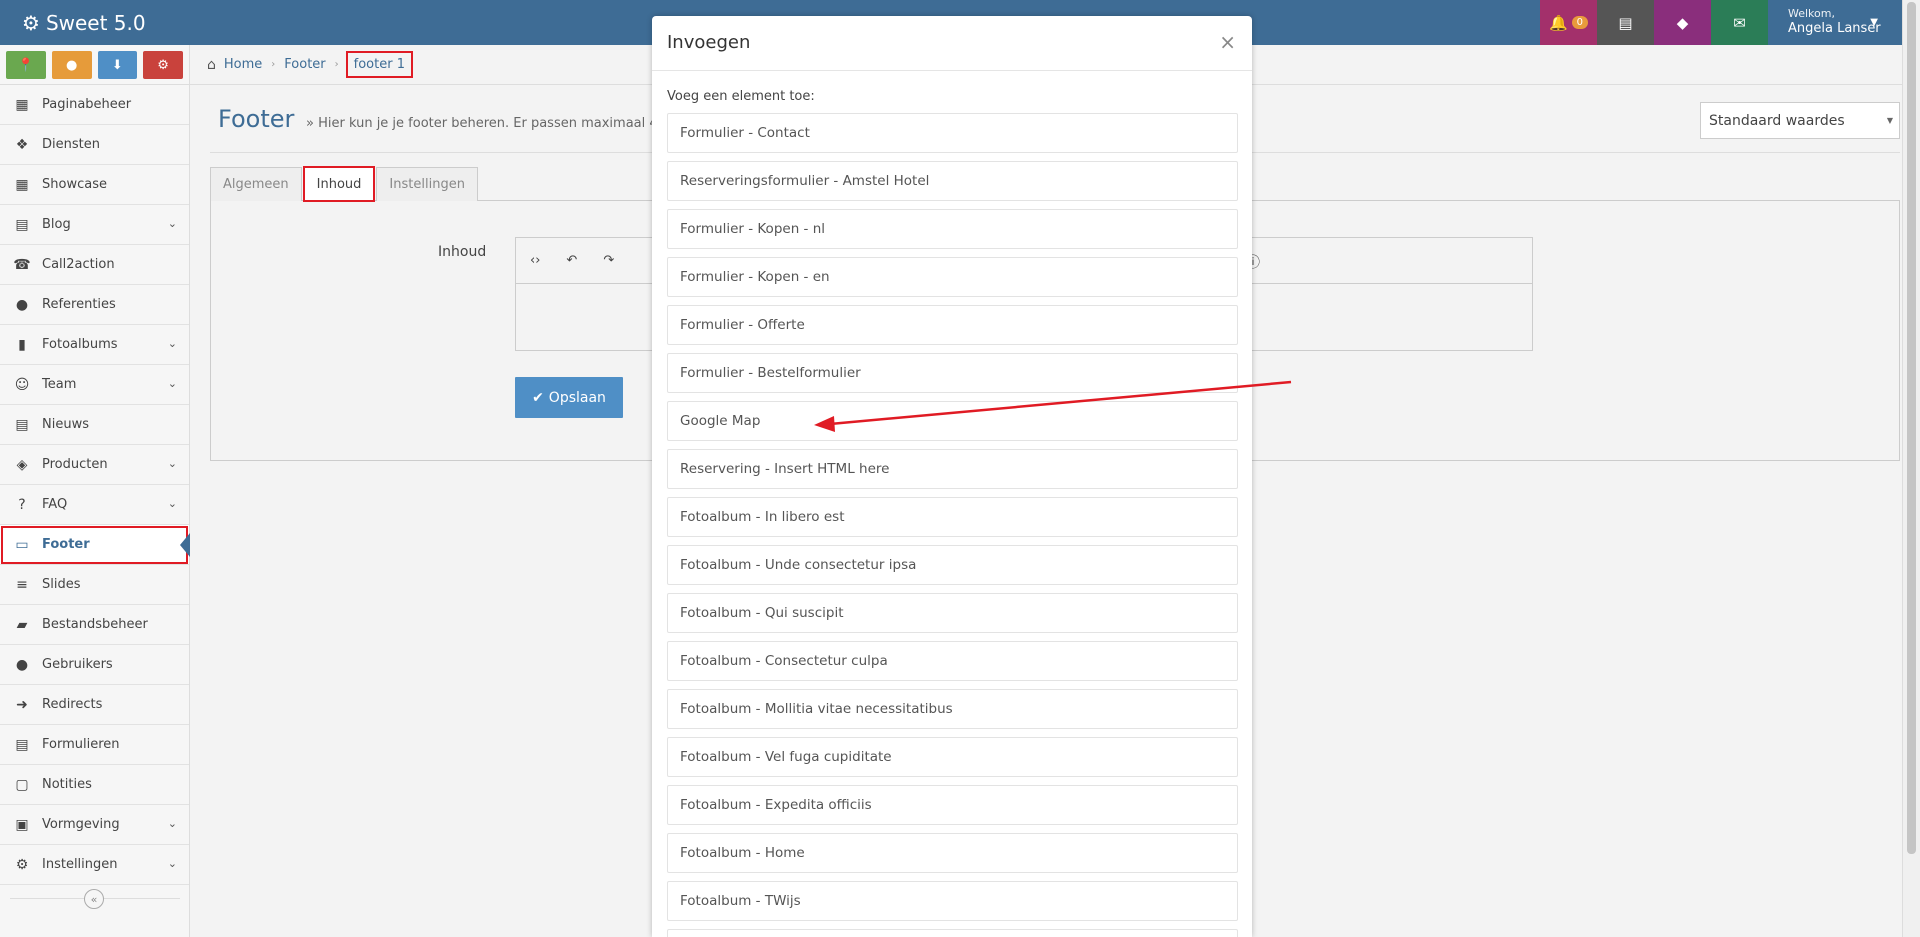 The width and height of the screenshot is (1920, 937). What do you see at coordinates (243, 64) in the screenshot?
I see `breadcrumb-home: Home` at bounding box center [243, 64].